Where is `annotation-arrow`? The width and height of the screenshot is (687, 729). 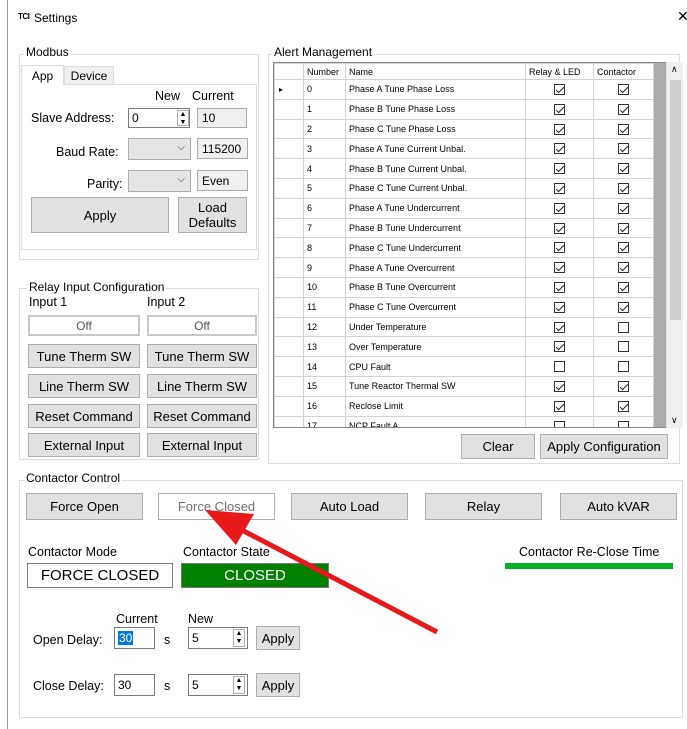 annotation-arrow is located at coordinates (322, 572).